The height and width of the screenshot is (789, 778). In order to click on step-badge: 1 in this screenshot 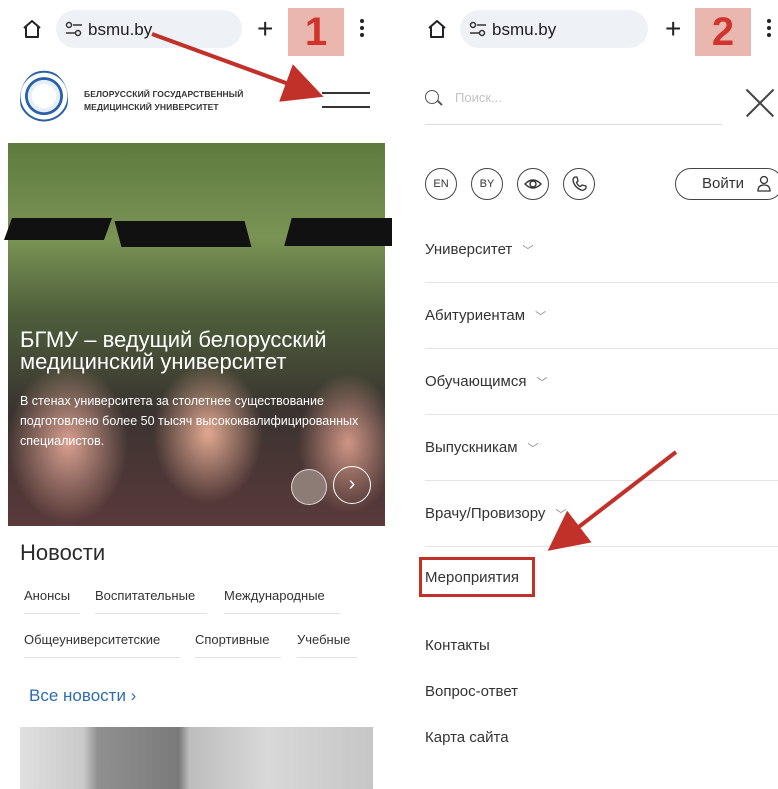, I will do `click(316, 32)`.